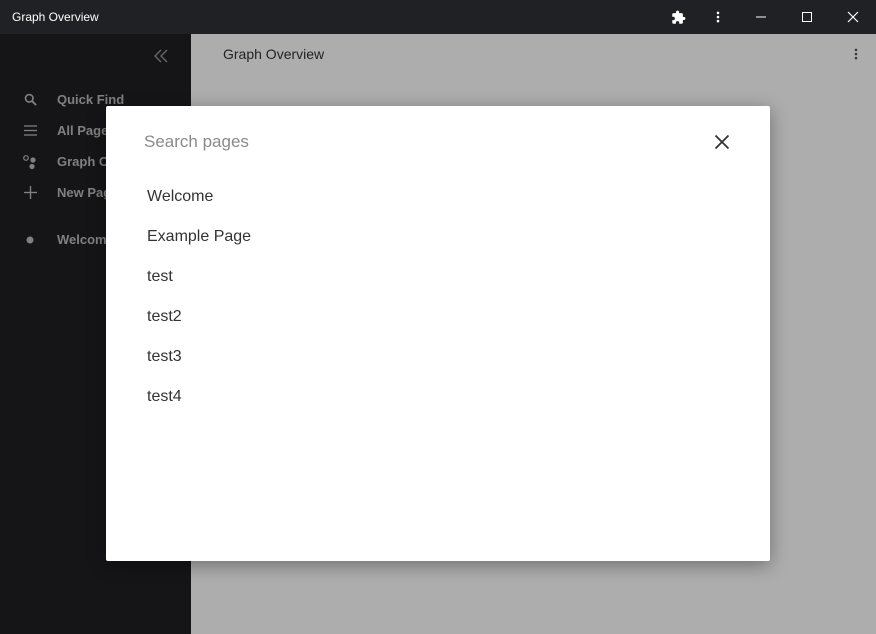 The width and height of the screenshot is (876, 634). I want to click on more-vert-icon, so click(718, 17).